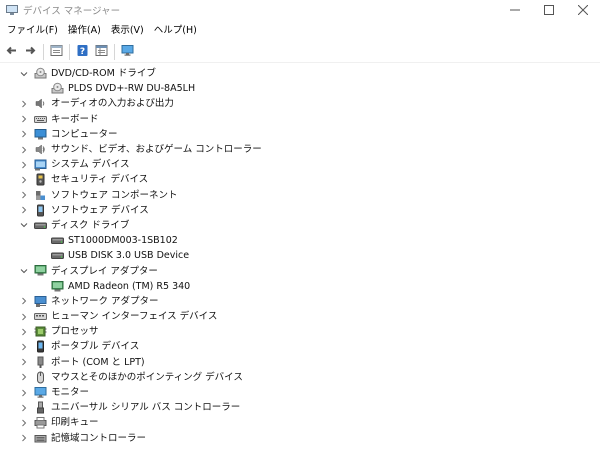 The image size is (600, 450). I want to click on usb-icon, so click(40, 407).